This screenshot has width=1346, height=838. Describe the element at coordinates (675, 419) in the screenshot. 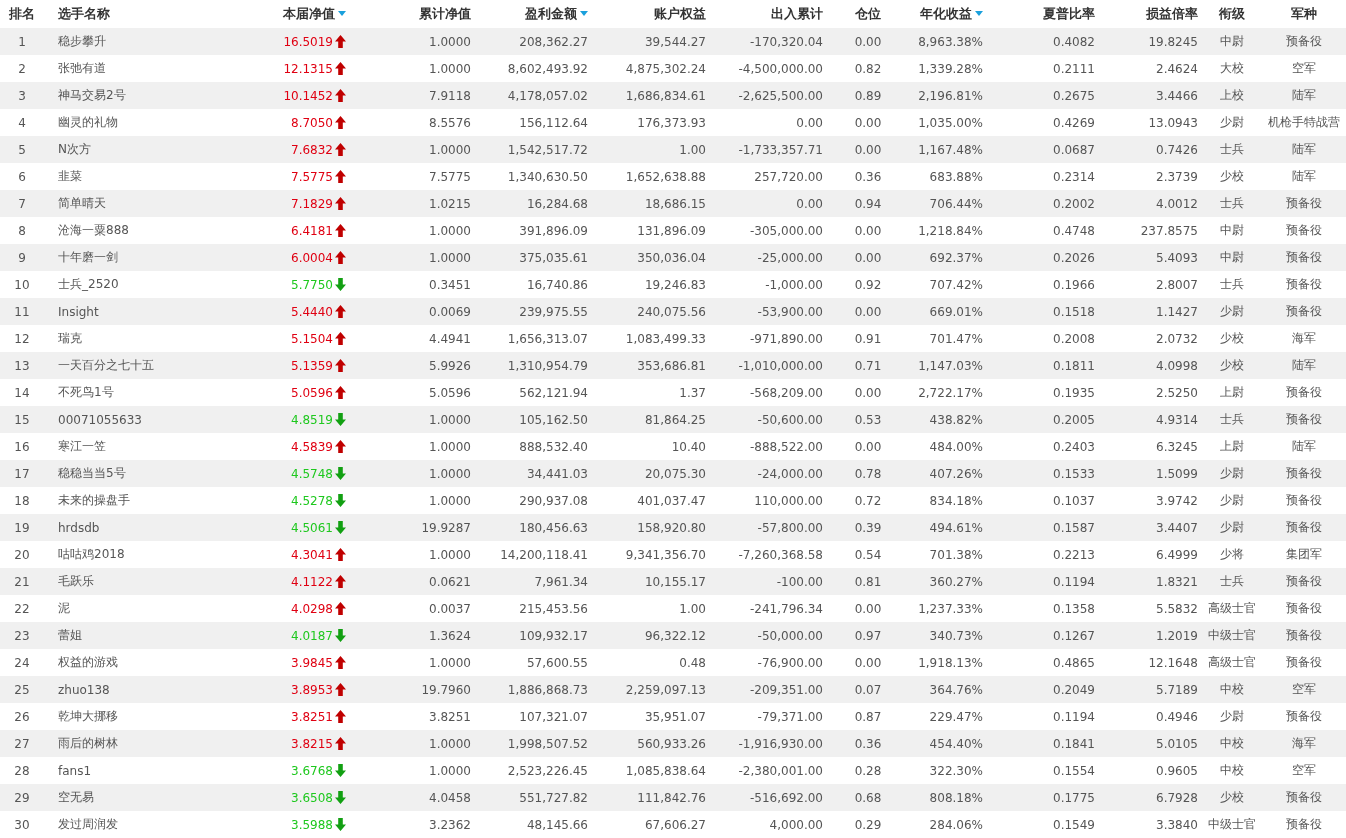

I see `table-cell: 81,864.25` at that location.